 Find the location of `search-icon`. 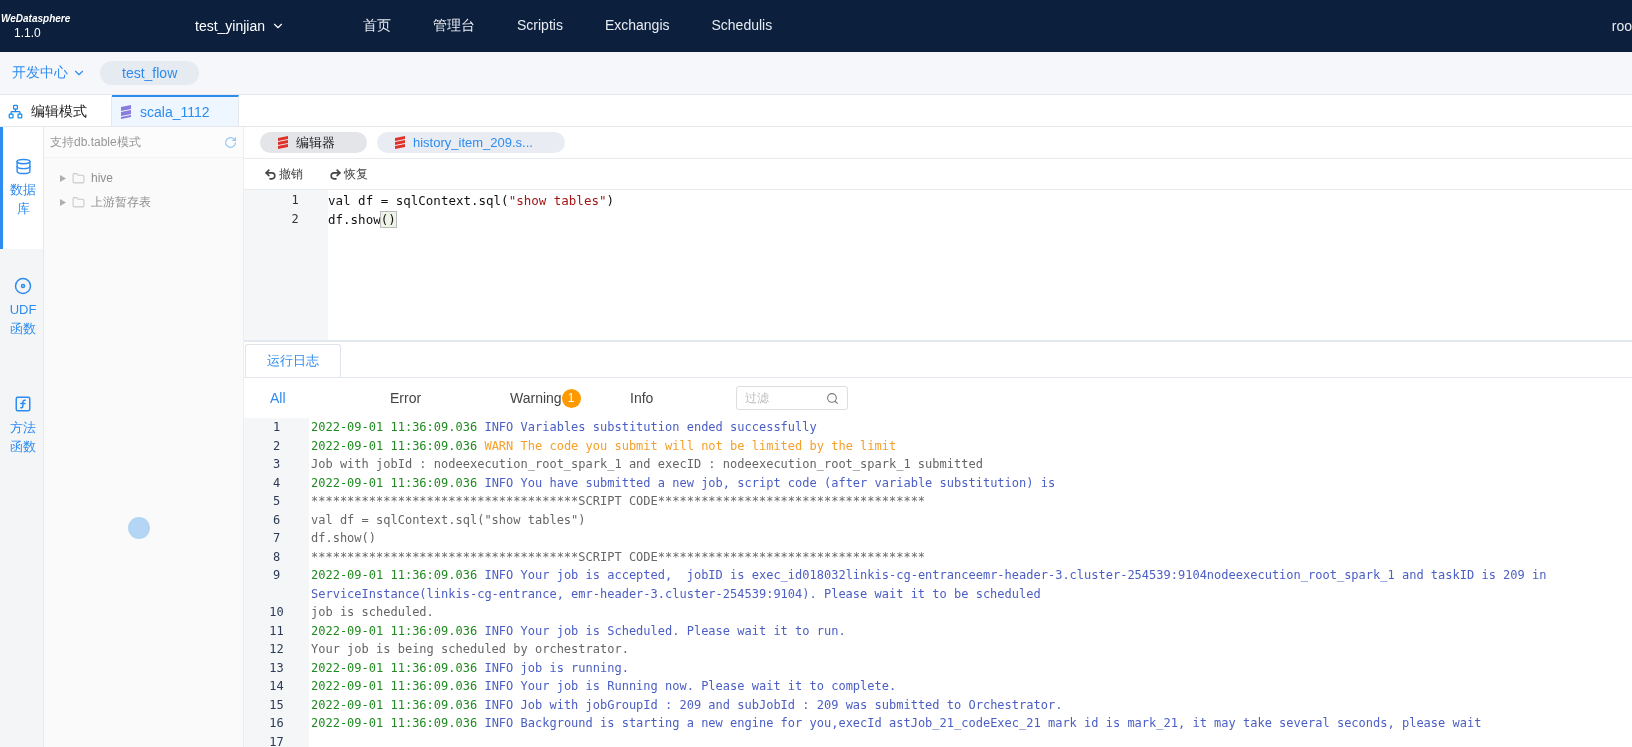

search-icon is located at coordinates (832, 398).